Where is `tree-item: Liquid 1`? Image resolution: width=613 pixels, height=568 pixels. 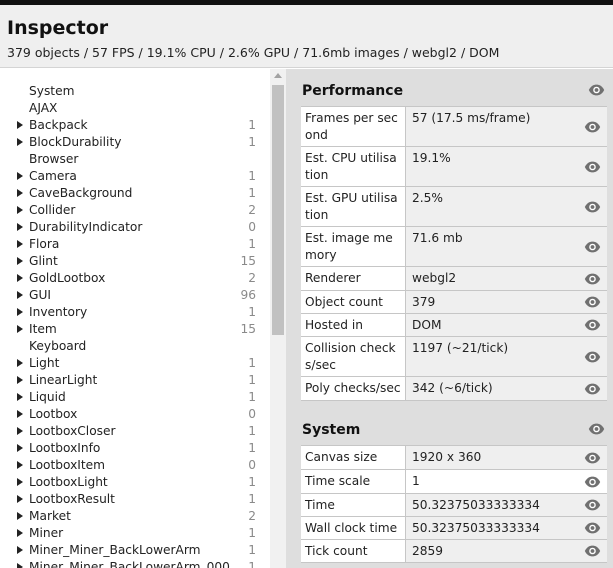
tree-item: Liquid 1 is located at coordinates (131, 397).